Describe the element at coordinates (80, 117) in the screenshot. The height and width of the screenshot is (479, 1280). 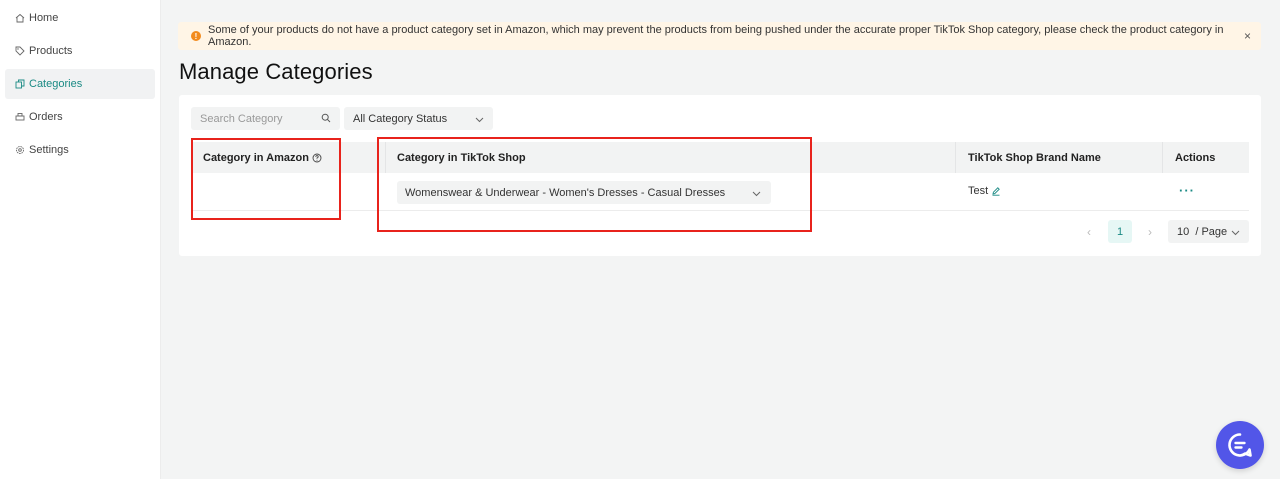
I see `sidebar-item-orders: Orders` at that location.